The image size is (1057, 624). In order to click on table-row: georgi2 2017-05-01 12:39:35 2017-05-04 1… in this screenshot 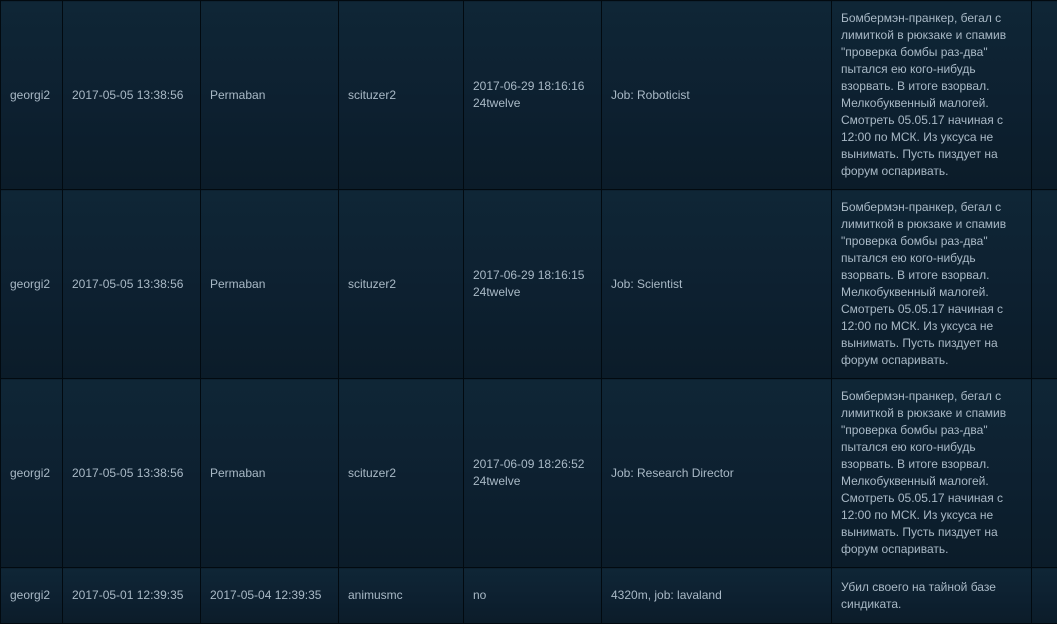, I will do `click(528, 595)`.